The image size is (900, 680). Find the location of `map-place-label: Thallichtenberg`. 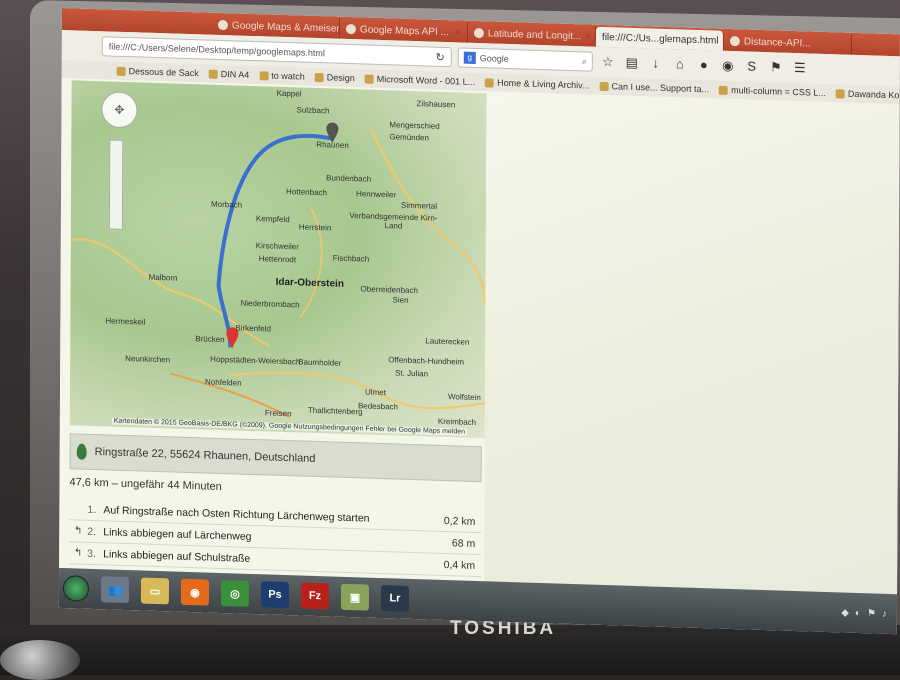

map-place-label: Thallichtenberg is located at coordinates (335, 411).